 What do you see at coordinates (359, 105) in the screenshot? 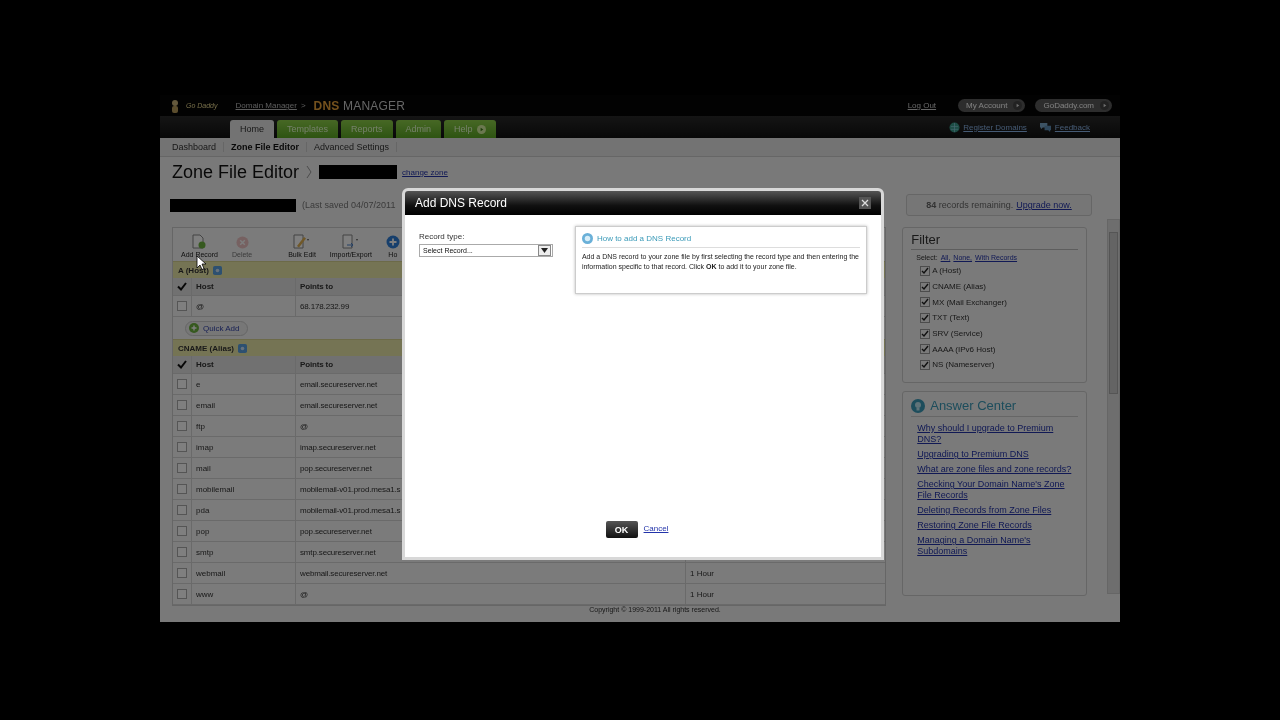
I see `product-title: DNS MANAGER` at bounding box center [359, 105].